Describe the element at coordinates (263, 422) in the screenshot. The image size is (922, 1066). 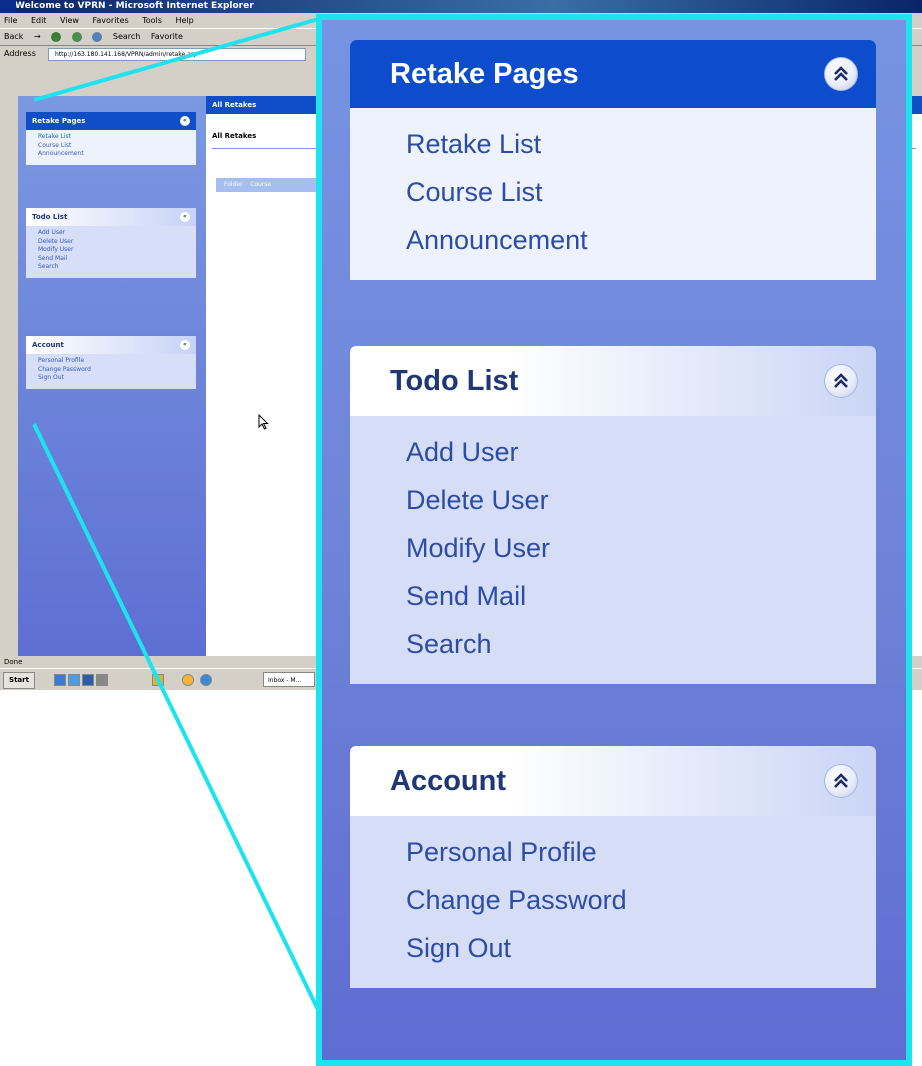
I see `mouse-pointer-icon` at that location.